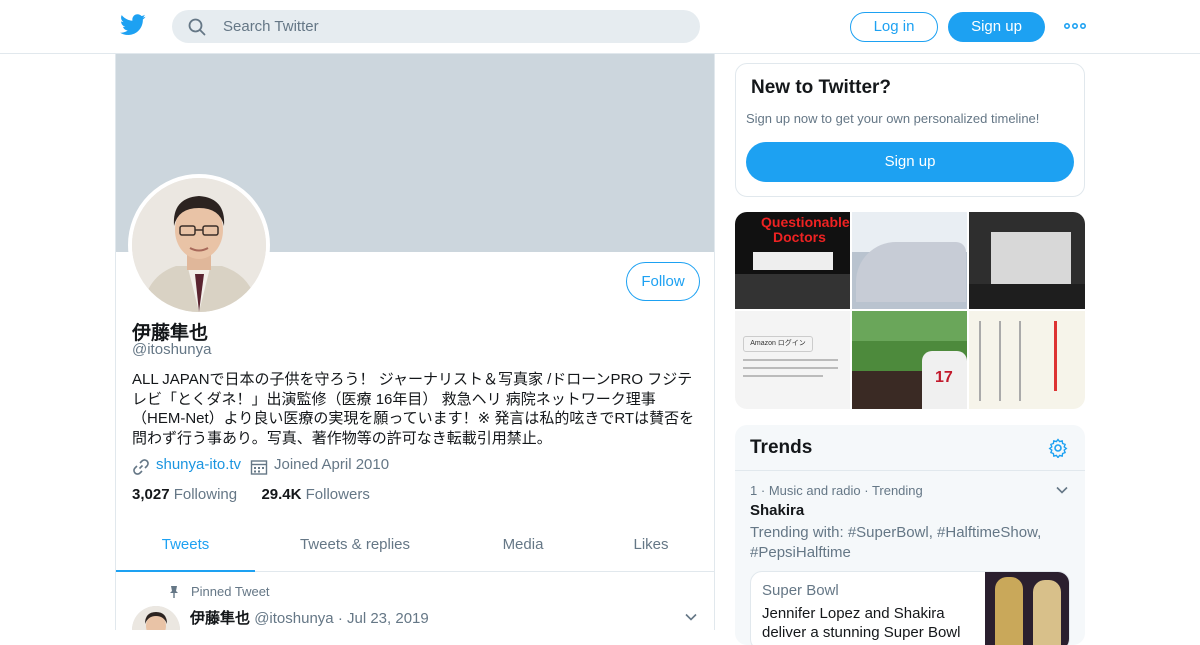 This screenshot has height=645, width=1200. Describe the element at coordinates (792, 260) in the screenshot. I see `media-thumb: Questionable Doctors` at that location.